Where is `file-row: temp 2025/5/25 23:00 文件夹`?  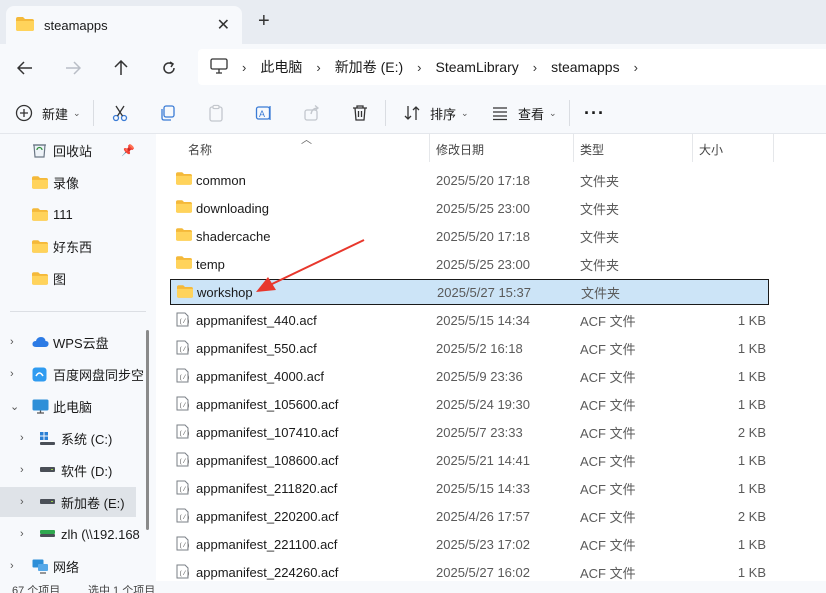 file-row: temp 2025/5/25 23:00 文件夹 is located at coordinates (470, 264).